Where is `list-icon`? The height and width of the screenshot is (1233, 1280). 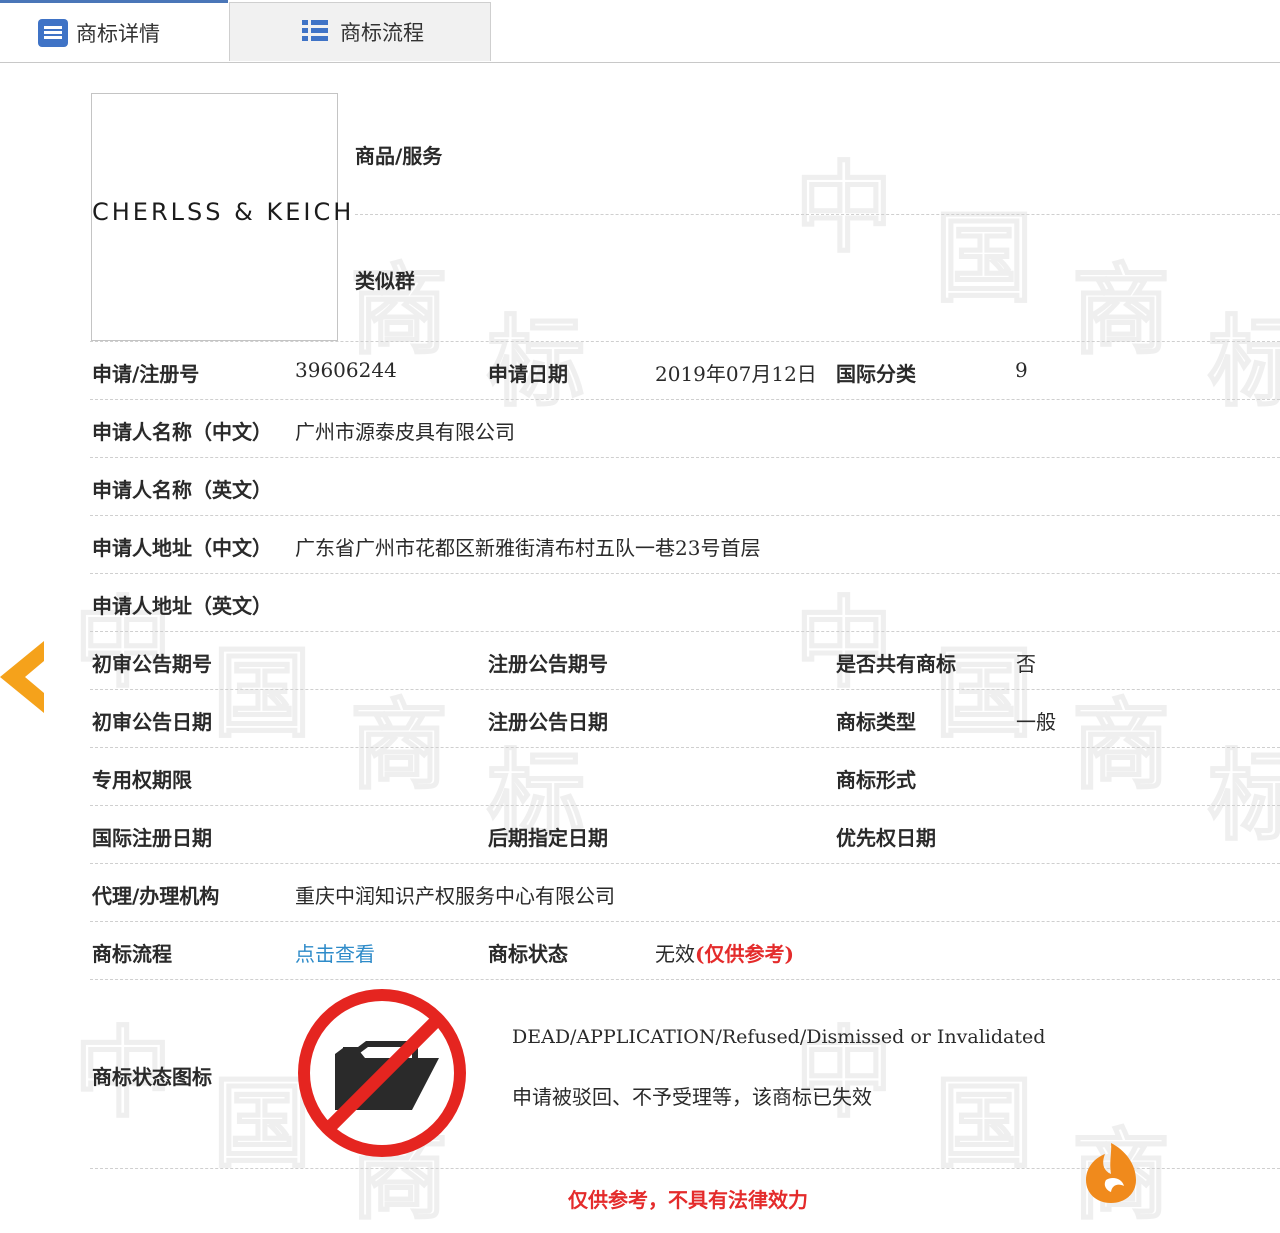
list-icon is located at coordinates (317, 32).